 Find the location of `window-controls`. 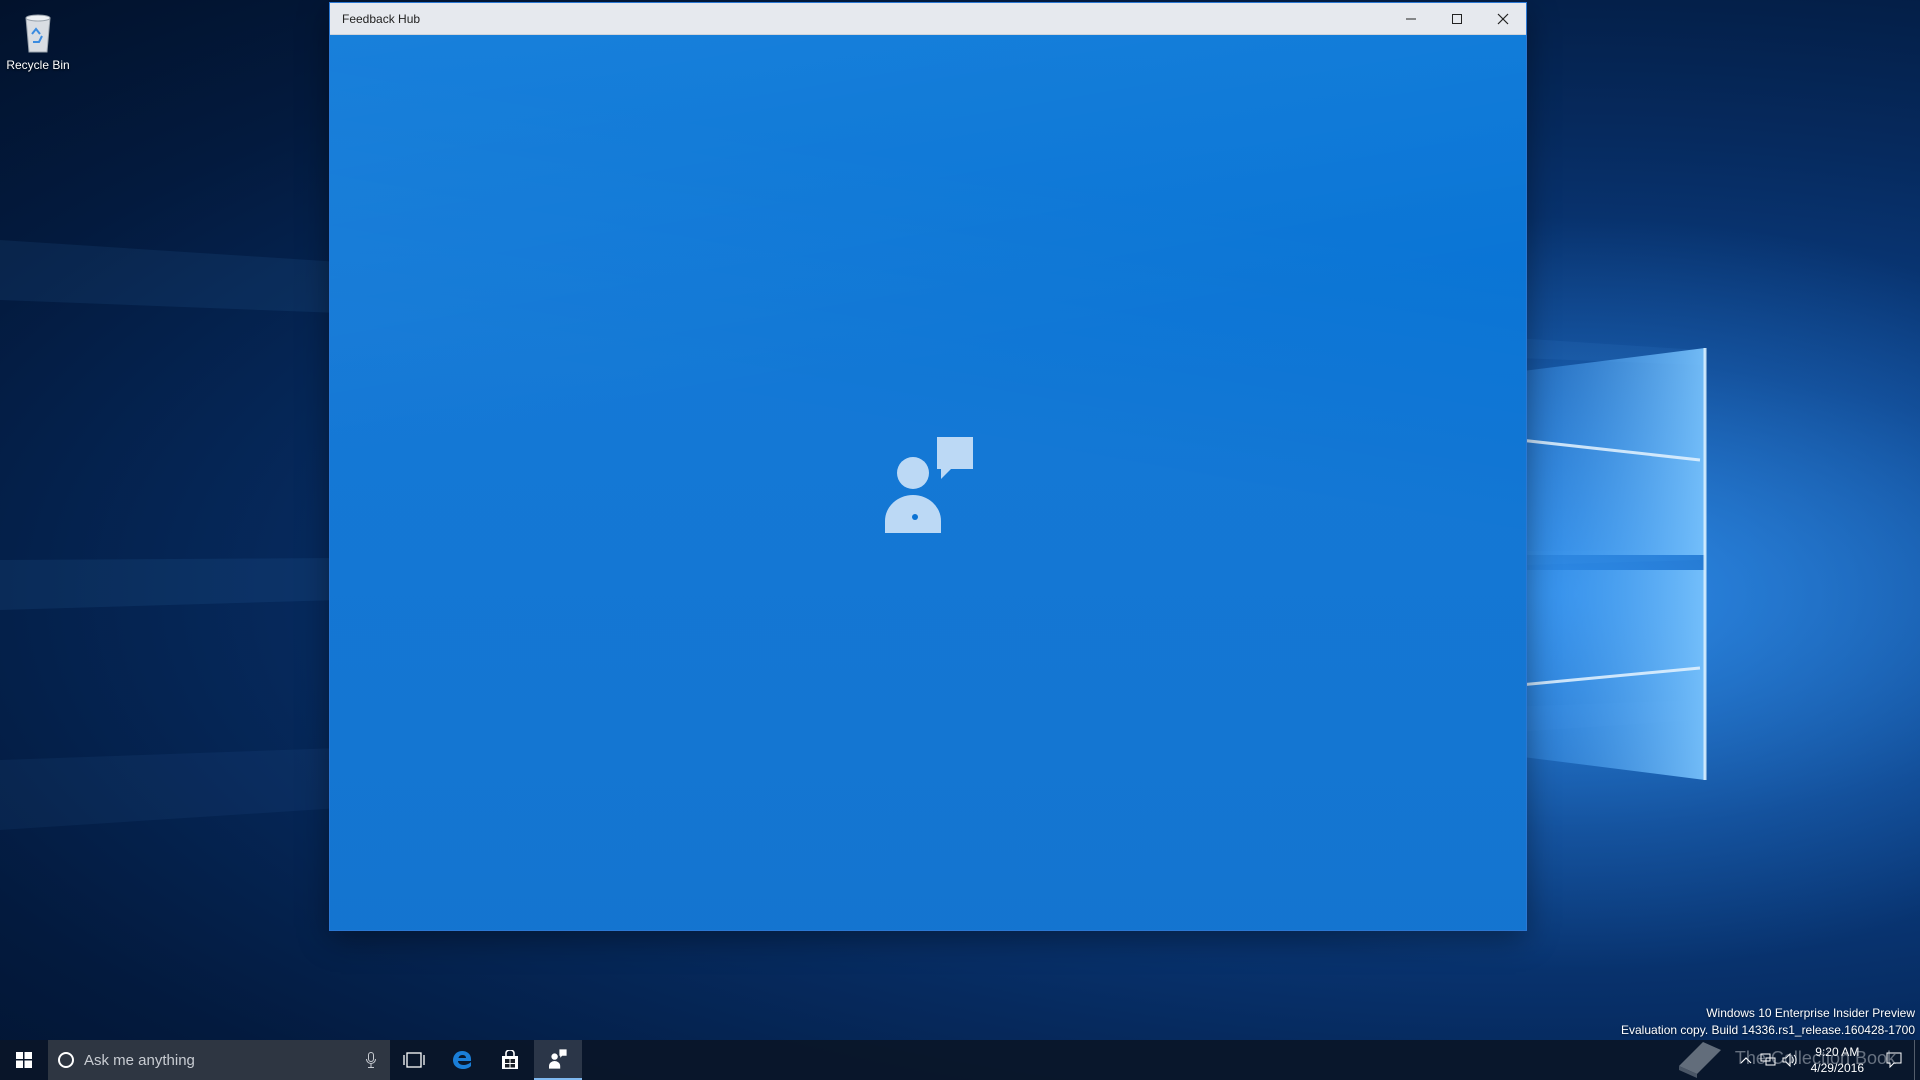

window-controls is located at coordinates (1457, 18).